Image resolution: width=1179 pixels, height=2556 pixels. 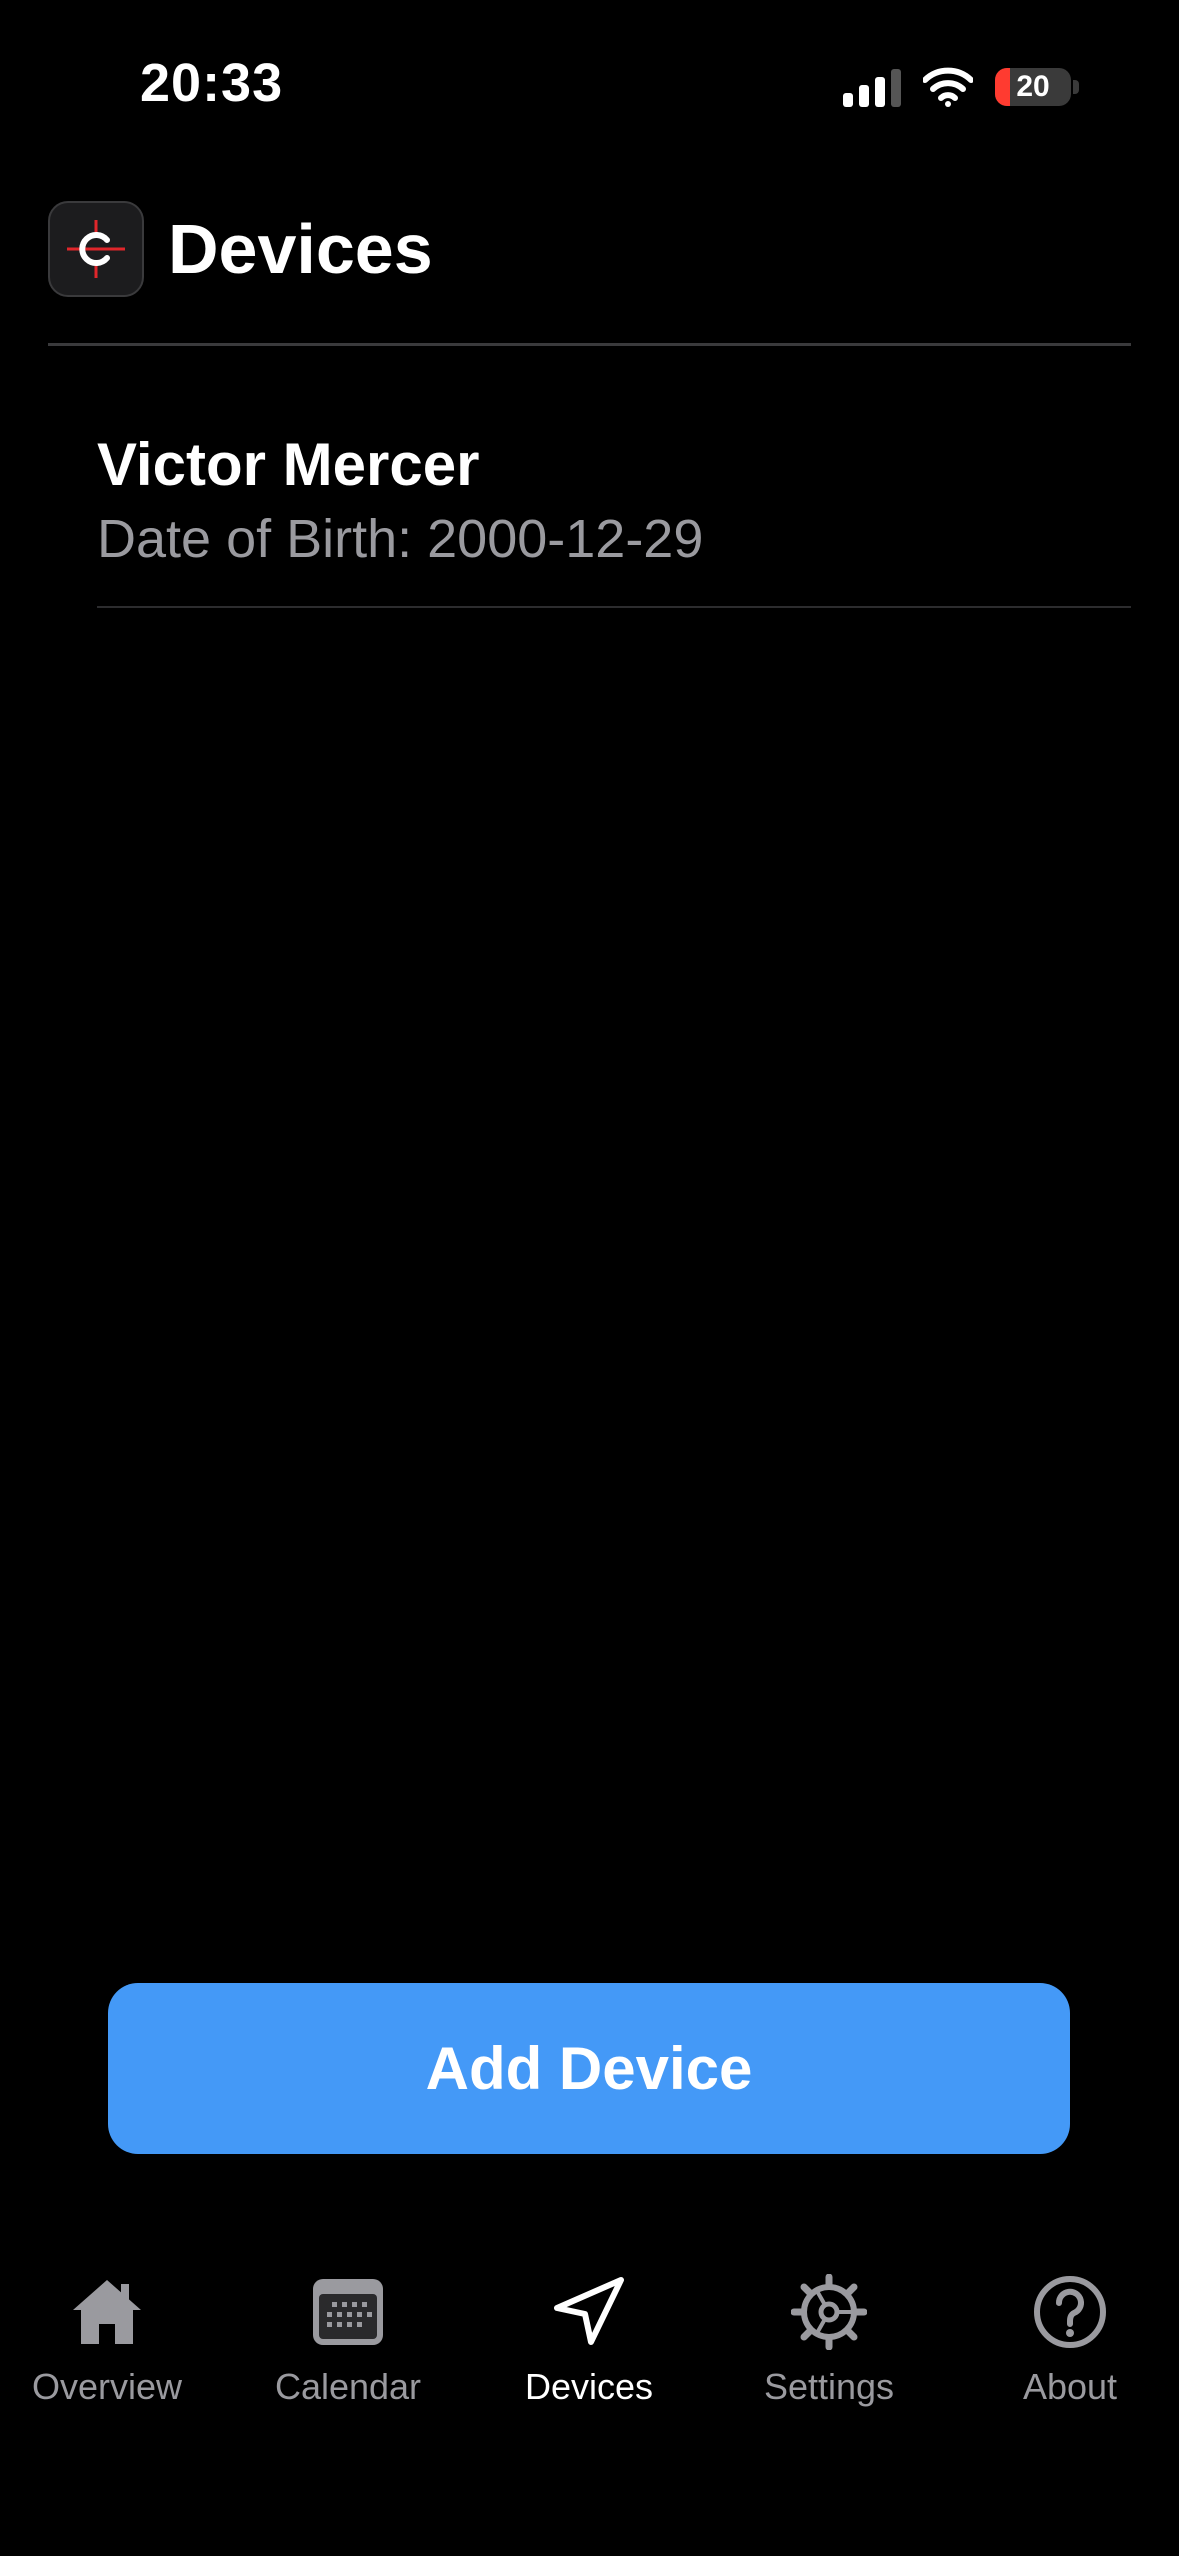 I want to click on device-list-item: Victor Mercer Date of Birth: 2000-12-29, so click(x=614, y=514).